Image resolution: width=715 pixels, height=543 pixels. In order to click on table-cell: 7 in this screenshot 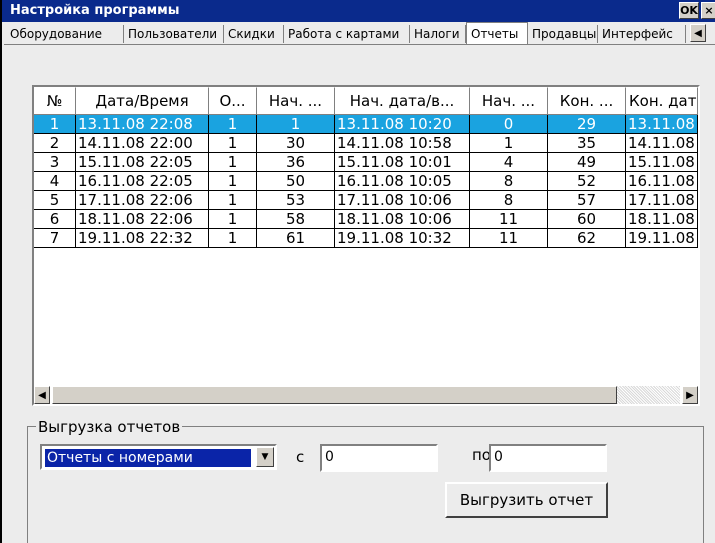, I will do `click(55, 238)`.